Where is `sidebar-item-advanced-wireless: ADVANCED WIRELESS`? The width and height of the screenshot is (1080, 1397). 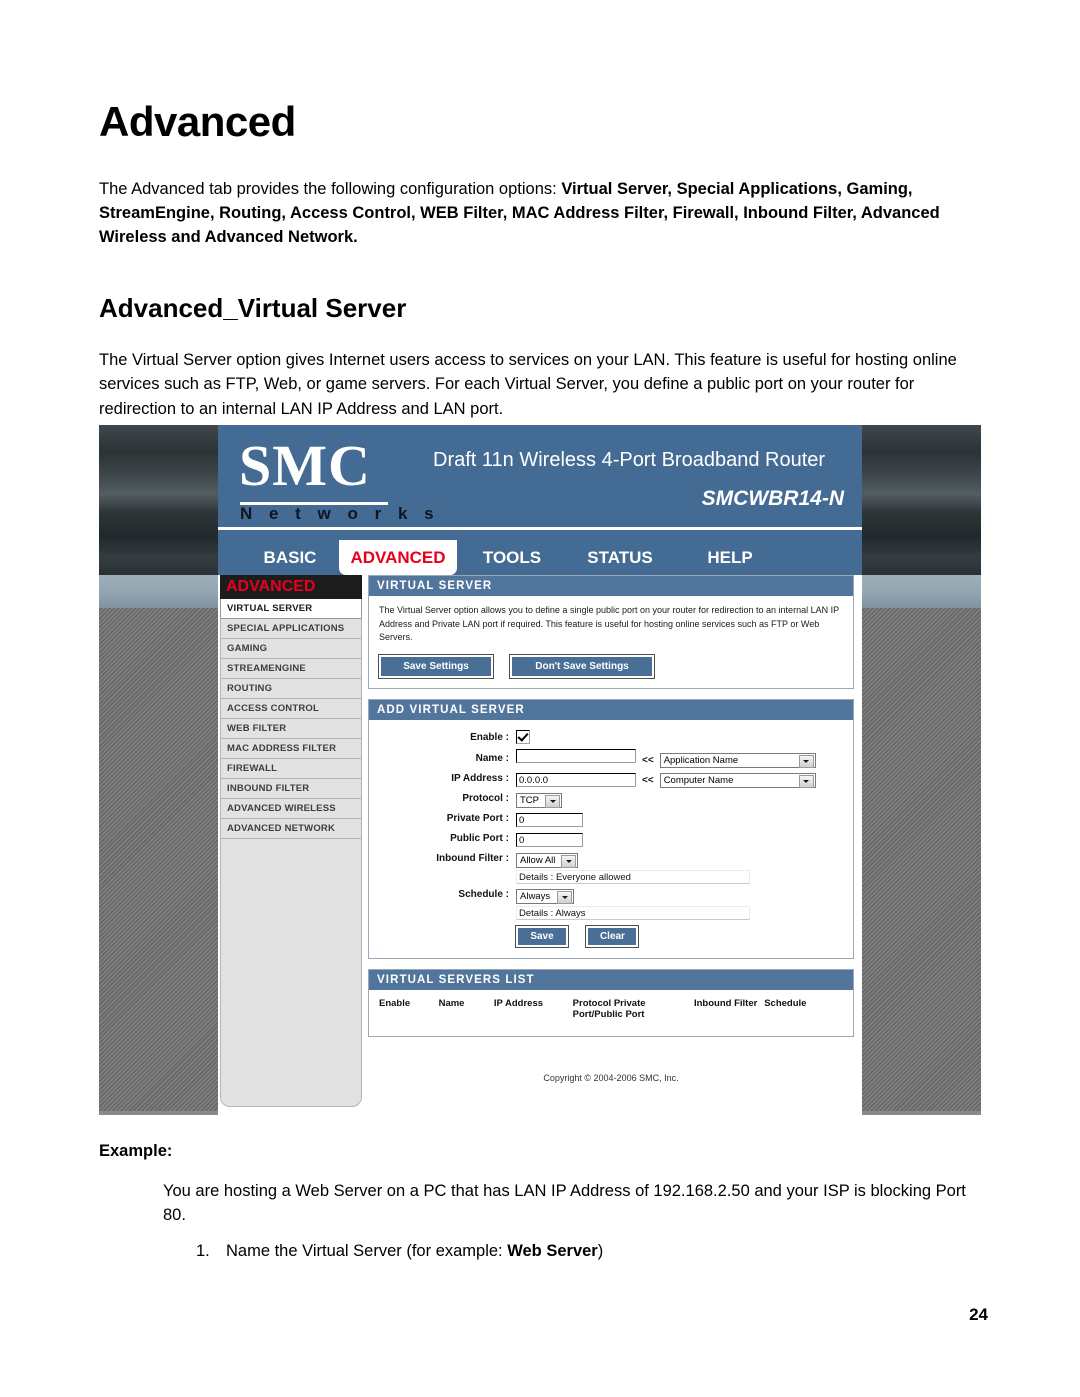
sidebar-item-advanced-wireless: ADVANCED WIRELESS is located at coordinates (291, 809).